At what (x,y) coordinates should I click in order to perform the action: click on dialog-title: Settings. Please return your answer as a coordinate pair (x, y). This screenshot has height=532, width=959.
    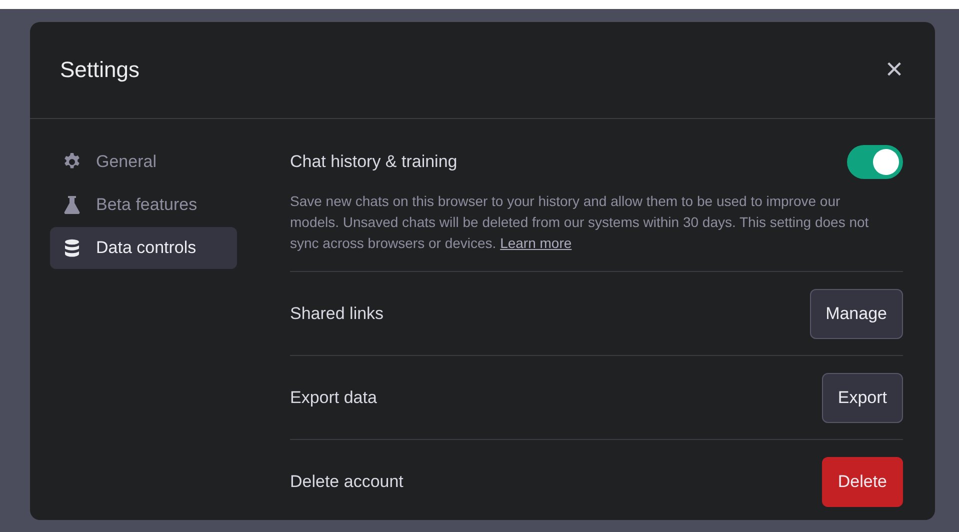
    Looking at the image, I should click on (100, 70).